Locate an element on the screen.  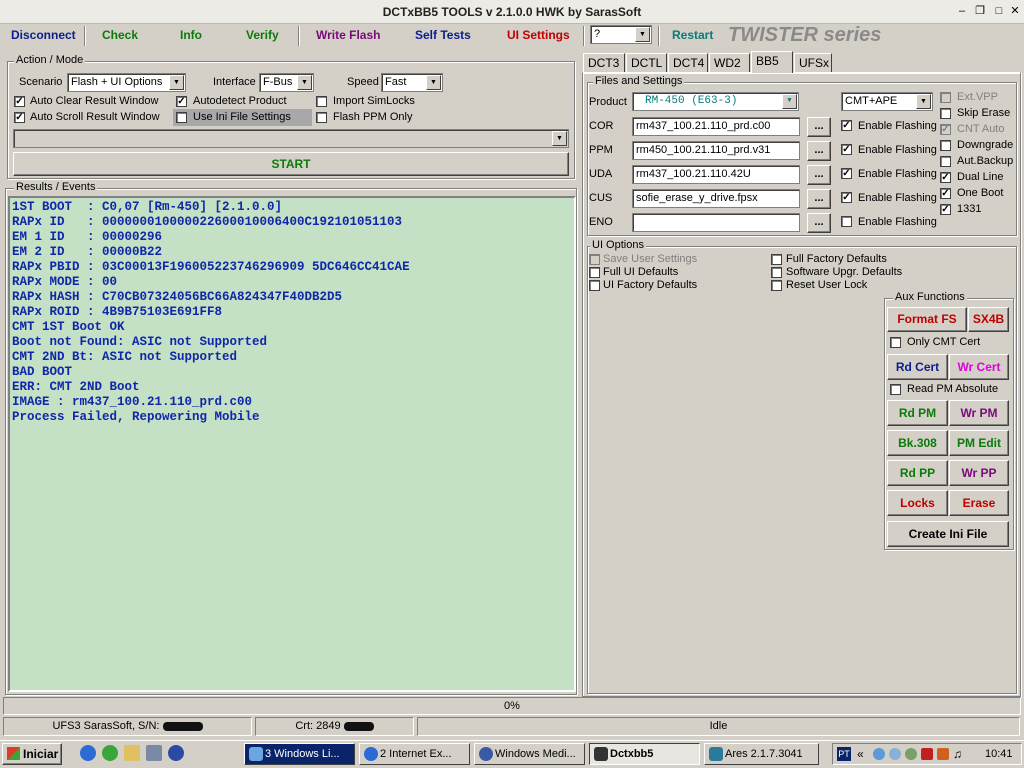
folder-quicklaunch-icon is located at coordinates (132, 753).